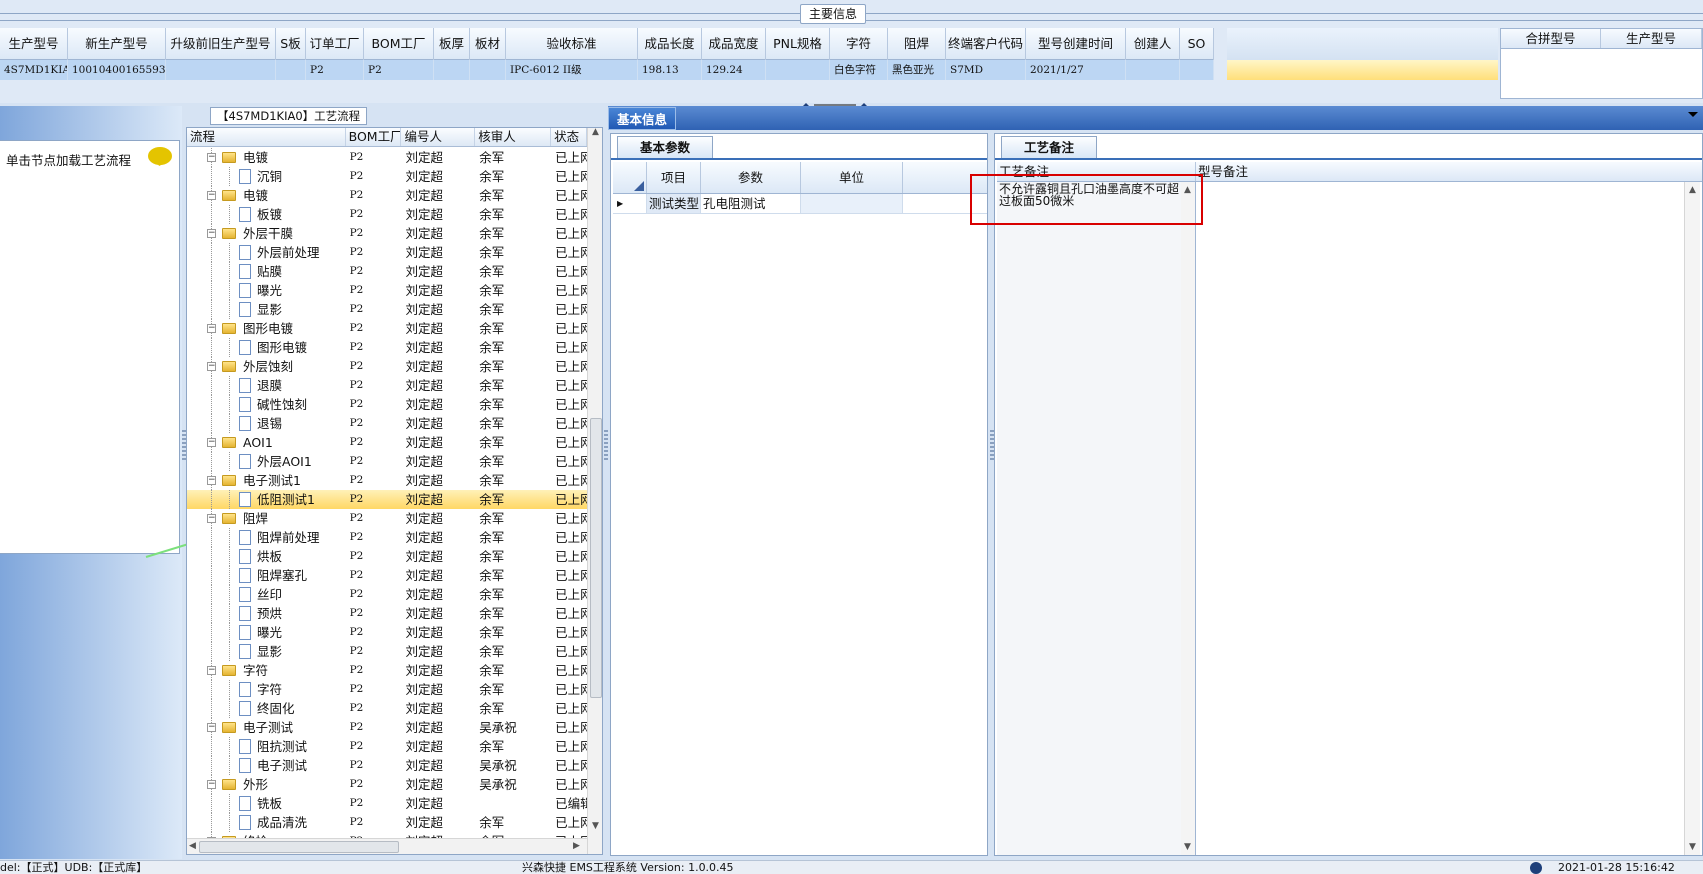 This screenshot has height=874, width=1703. What do you see at coordinates (269, 803) in the screenshot?
I see `node-label: 铣板` at bounding box center [269, 803].